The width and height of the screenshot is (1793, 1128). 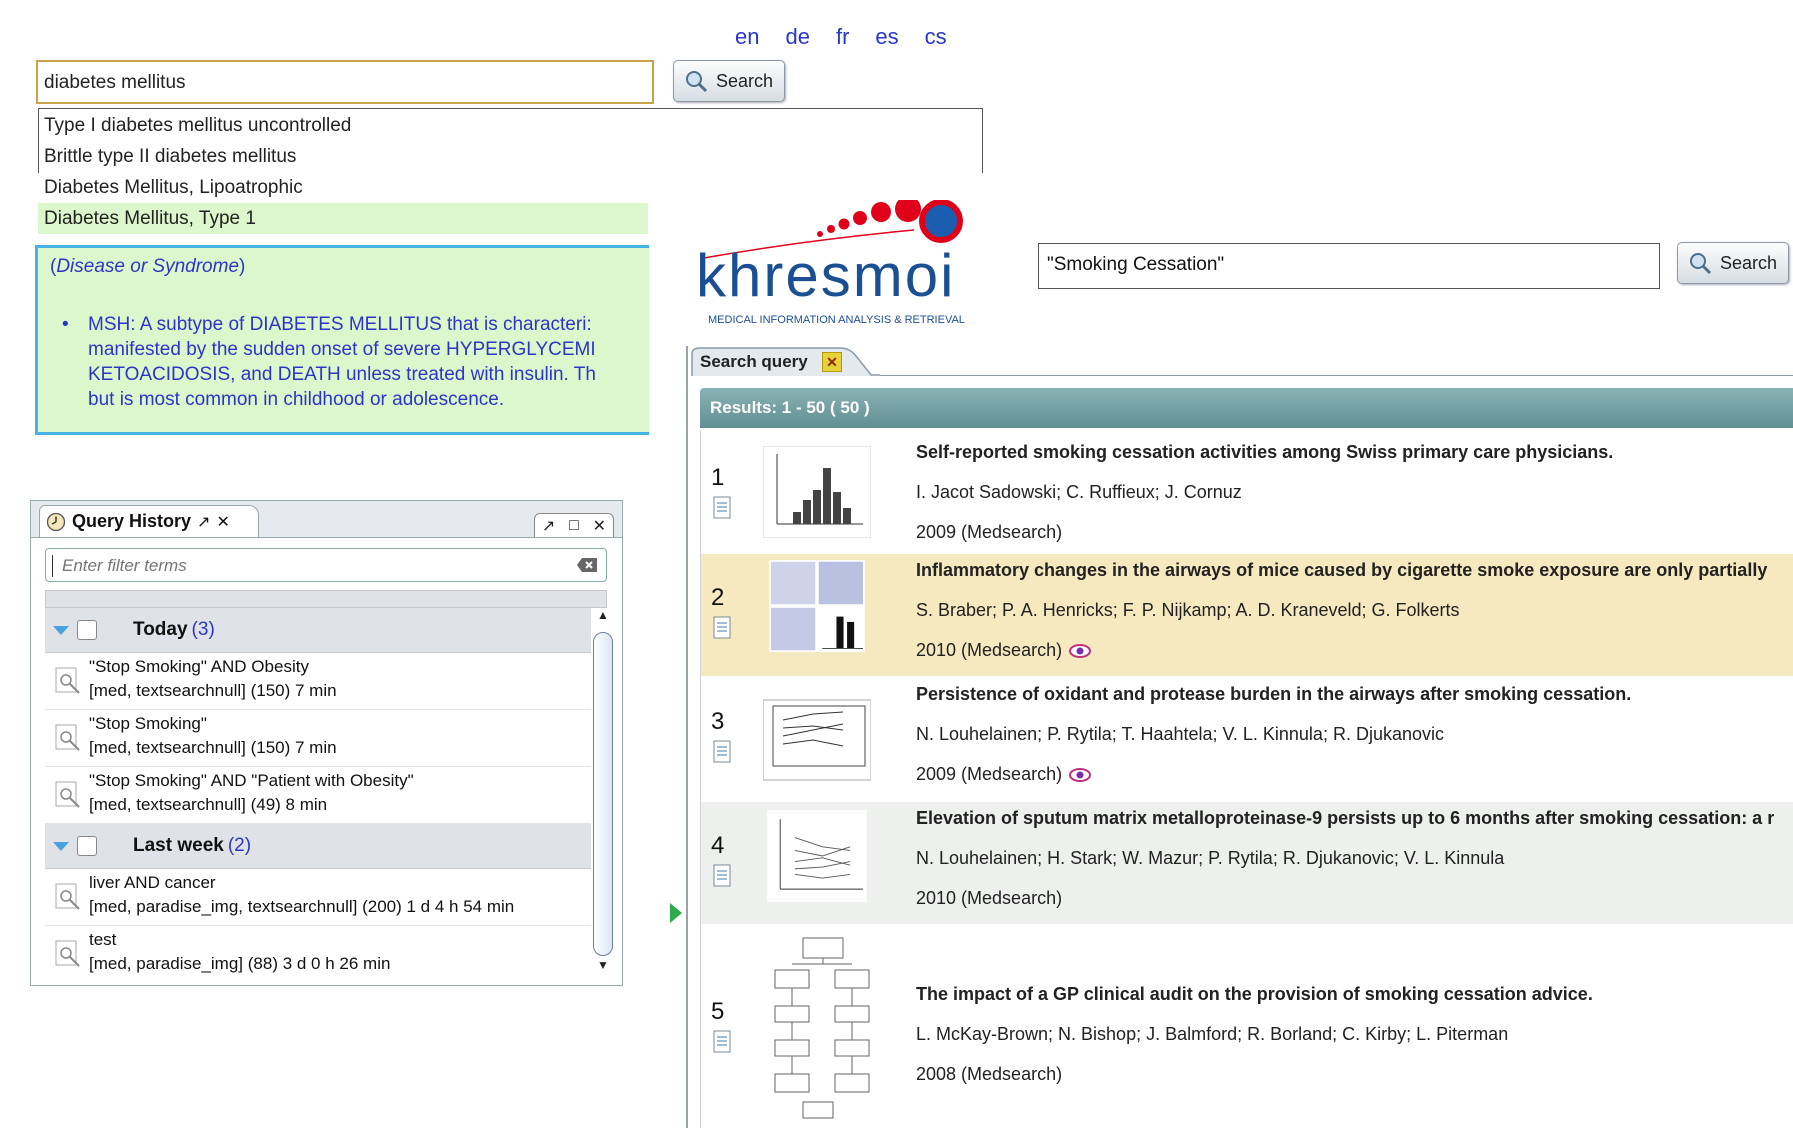 I want to click on lang-de: de, so click(x=797, y=37).